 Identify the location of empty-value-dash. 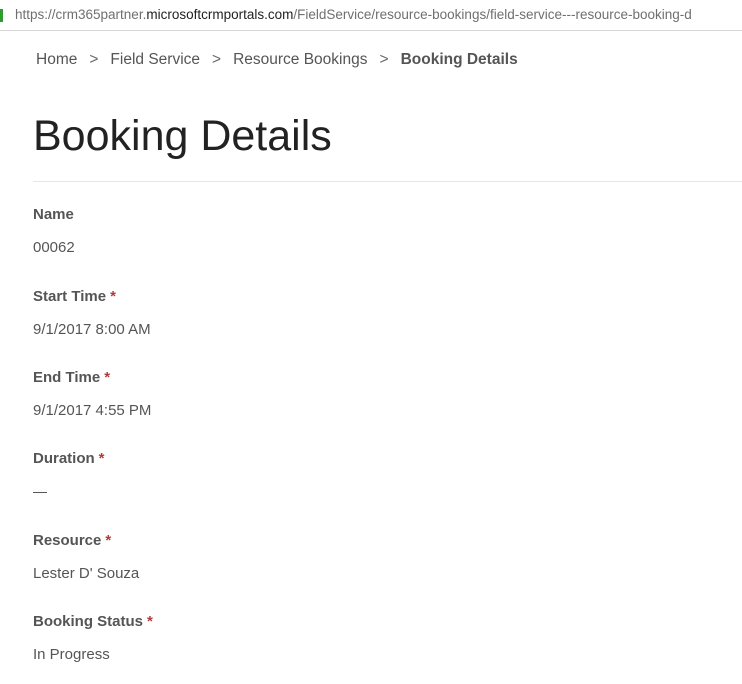
(40, 492).